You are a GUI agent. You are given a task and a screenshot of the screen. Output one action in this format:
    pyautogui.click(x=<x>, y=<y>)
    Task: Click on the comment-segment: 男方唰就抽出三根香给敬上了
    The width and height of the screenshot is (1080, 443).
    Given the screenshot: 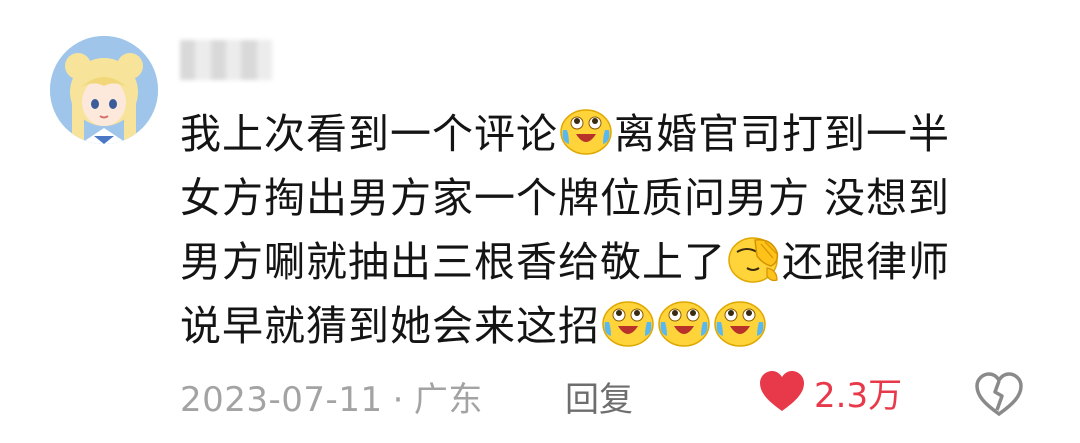 What is the action you would take?
    pyautogui.click(x=453, y=262)
    